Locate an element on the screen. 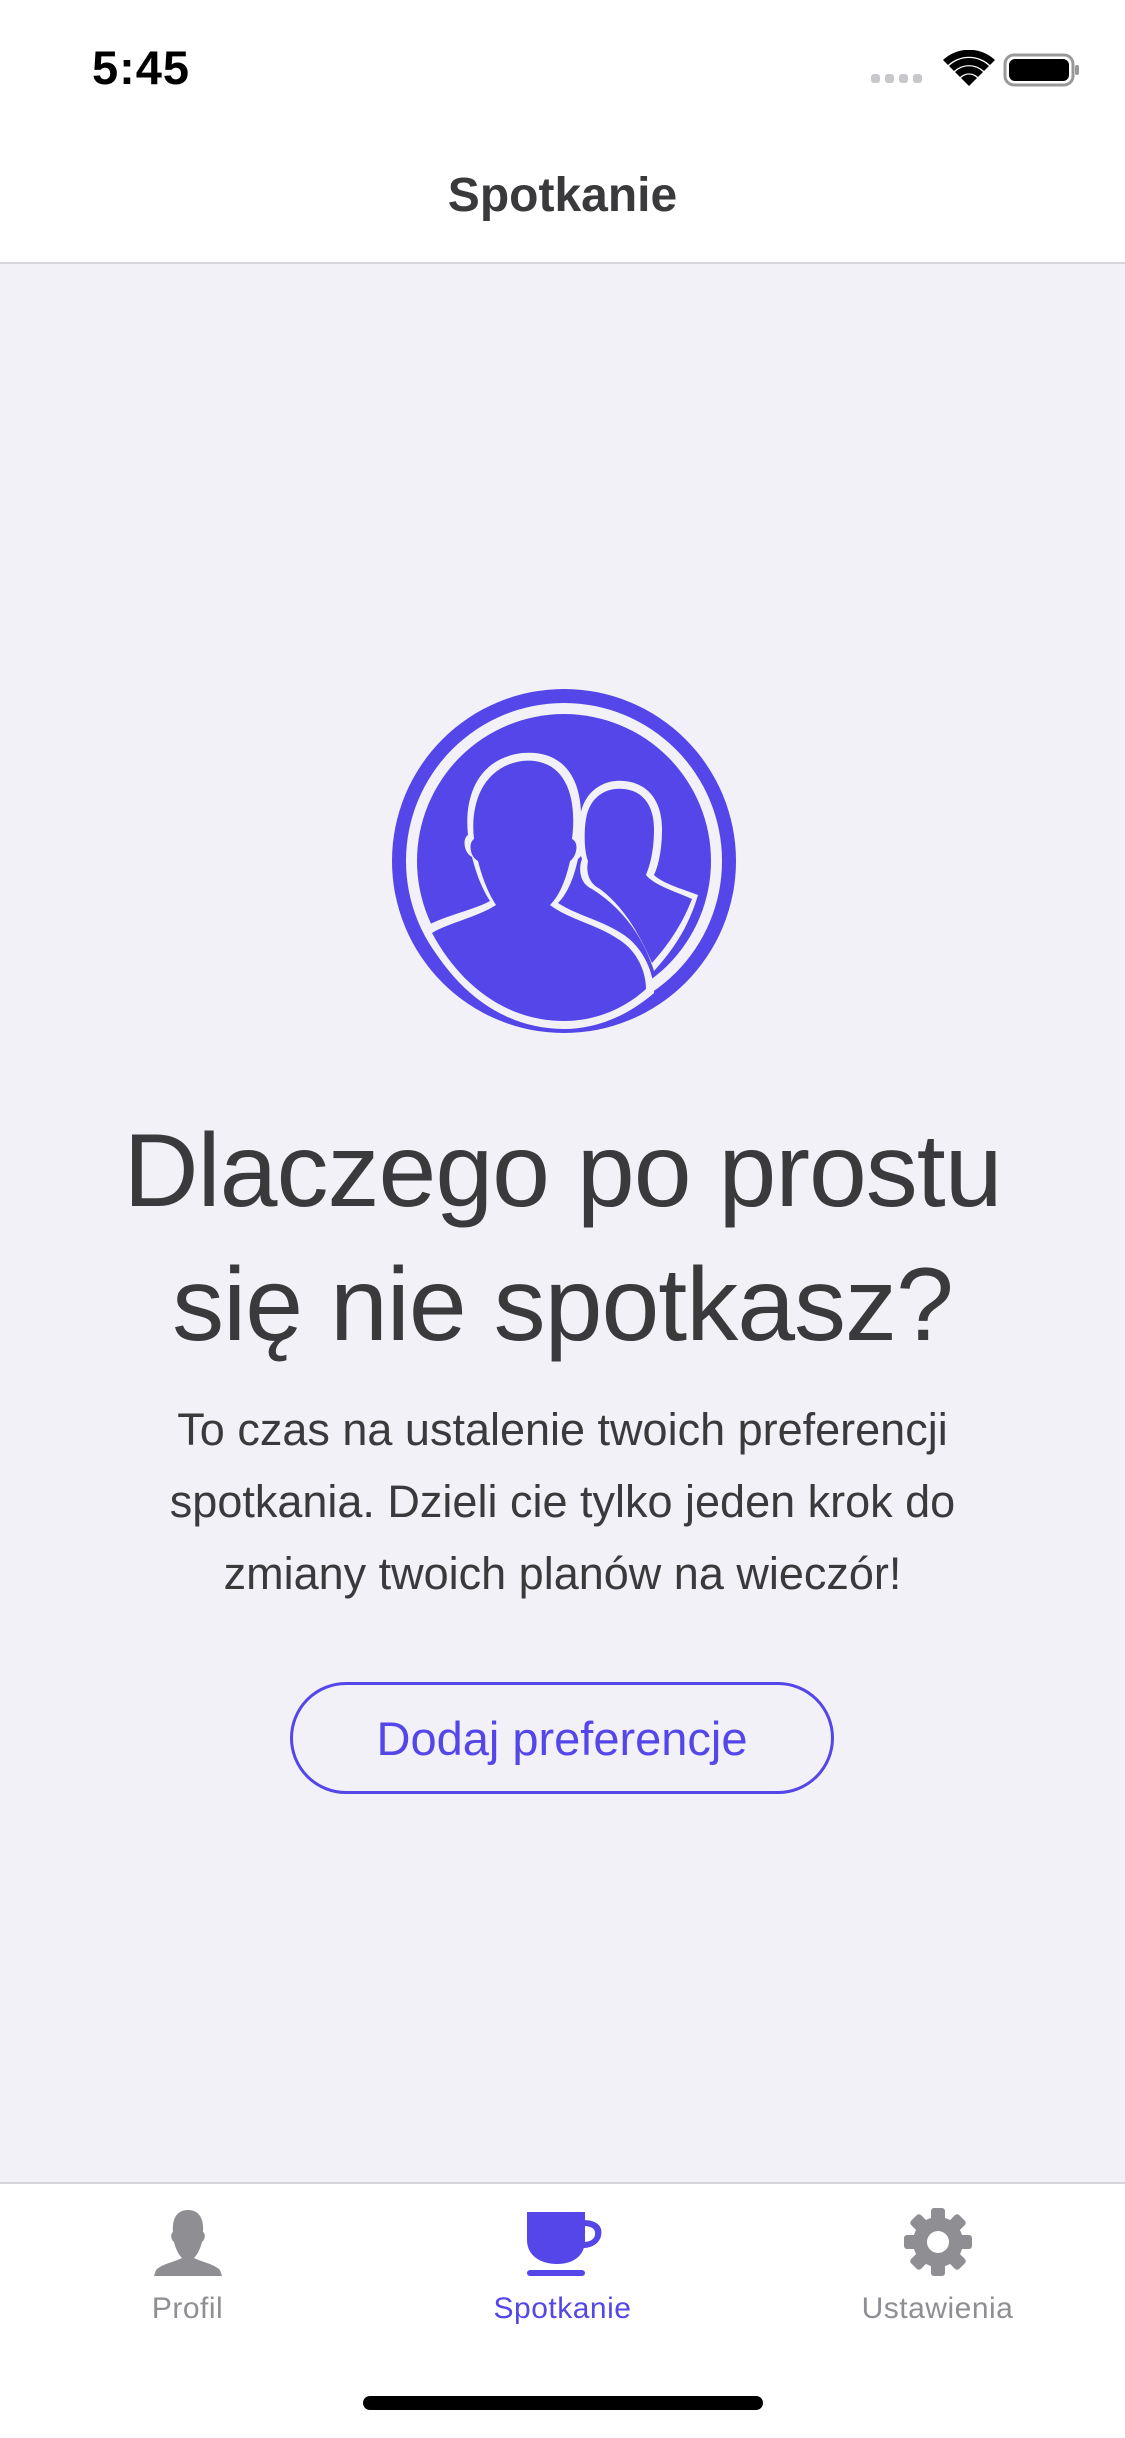  headline: Dlaczego po prostu się nie spotkasz? is located at coordinates (562, 1238).